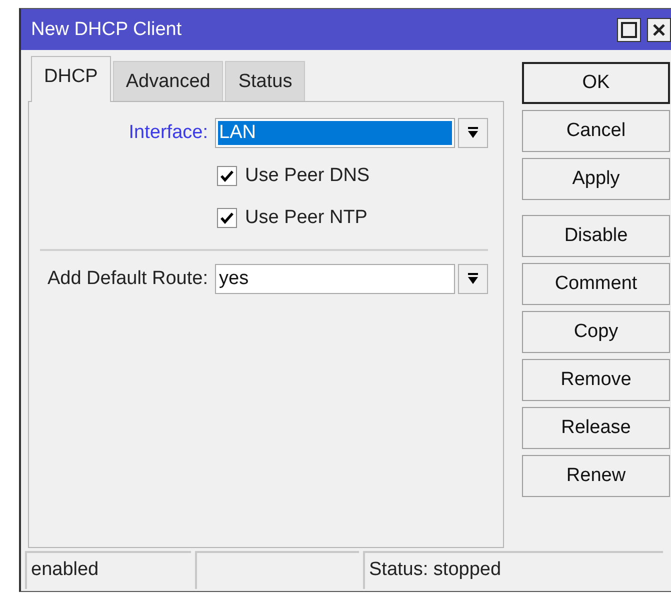 The width and height of the screenshot is (671, 594). What do you see at coordinates (335, 279) in the screenshot?
I see `dropdown-field: yes` at bounding box center [335, 279].